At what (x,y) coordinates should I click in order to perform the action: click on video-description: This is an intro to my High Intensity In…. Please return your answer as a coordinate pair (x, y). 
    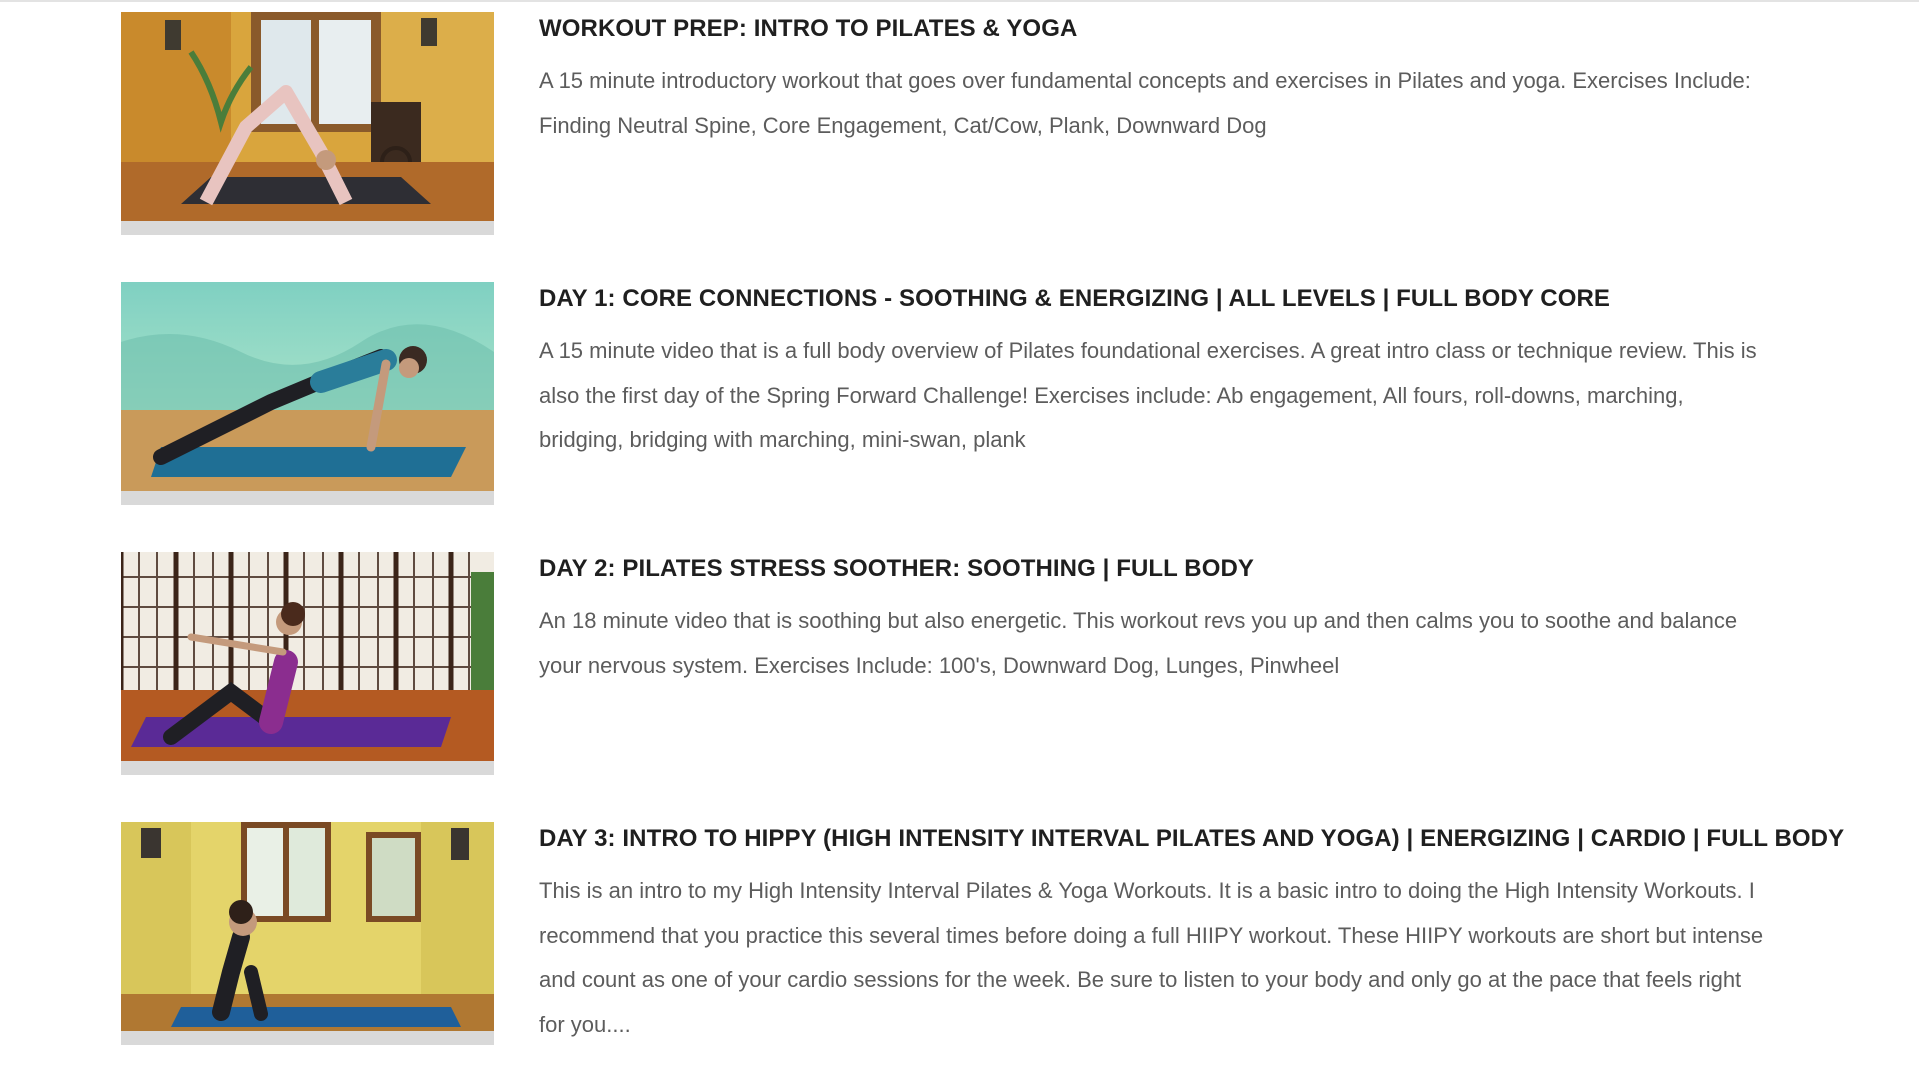
    Looking at the image, I should click on (1151, 957).